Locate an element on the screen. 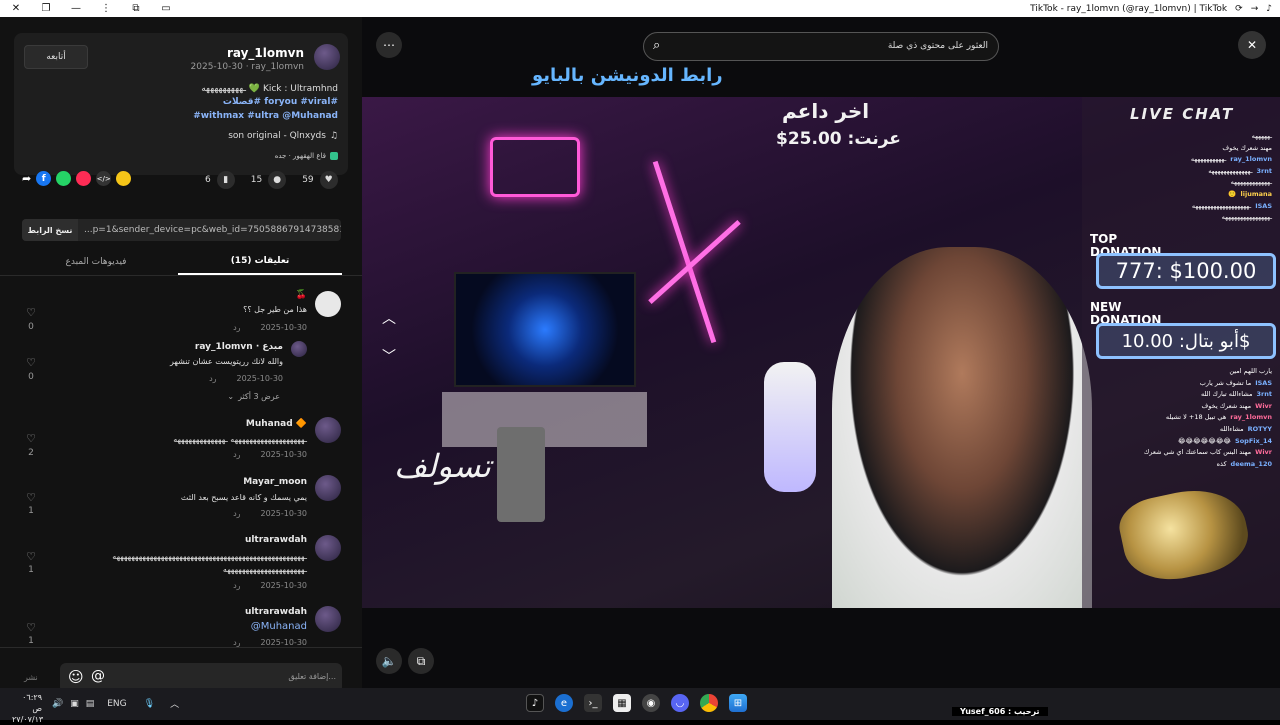 The image size is (1280, 725). language-indicator: ENG is located at coordinates (116, 704).